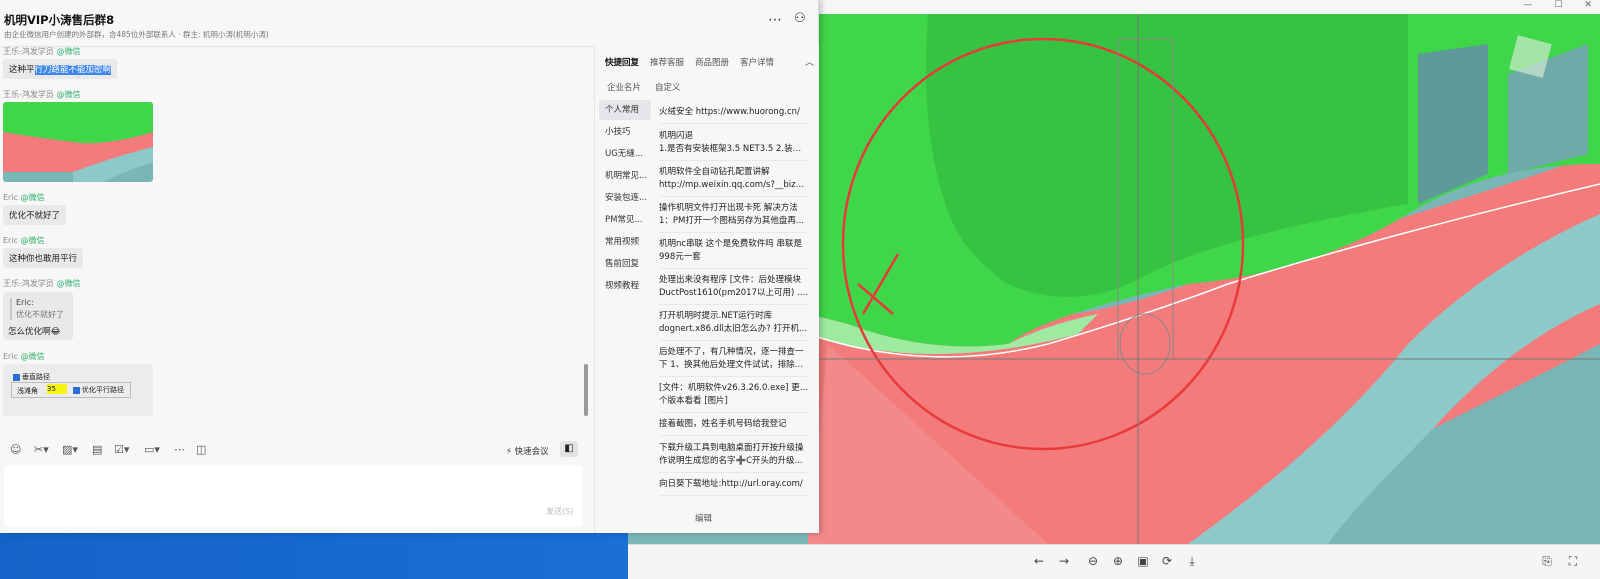  What do you see at coordinates (1167, 561) in the screenshot?
I see `rotate-icon: ⟳` at bounding box center [1167, 561].